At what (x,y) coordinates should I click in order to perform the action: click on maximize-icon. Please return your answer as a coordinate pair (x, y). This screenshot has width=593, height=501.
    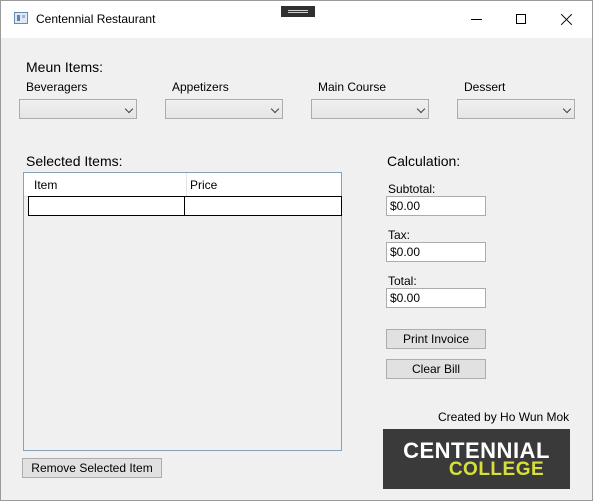
    Looking at the image, I should click on (521, 19).